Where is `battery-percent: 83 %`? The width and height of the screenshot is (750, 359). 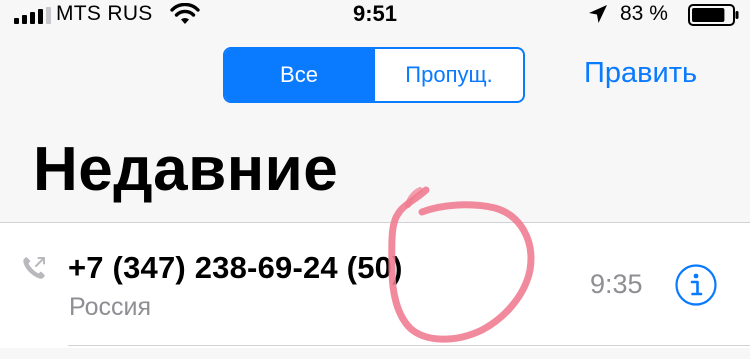 battery-percent: 83 % is located at coordinates (644, 13).